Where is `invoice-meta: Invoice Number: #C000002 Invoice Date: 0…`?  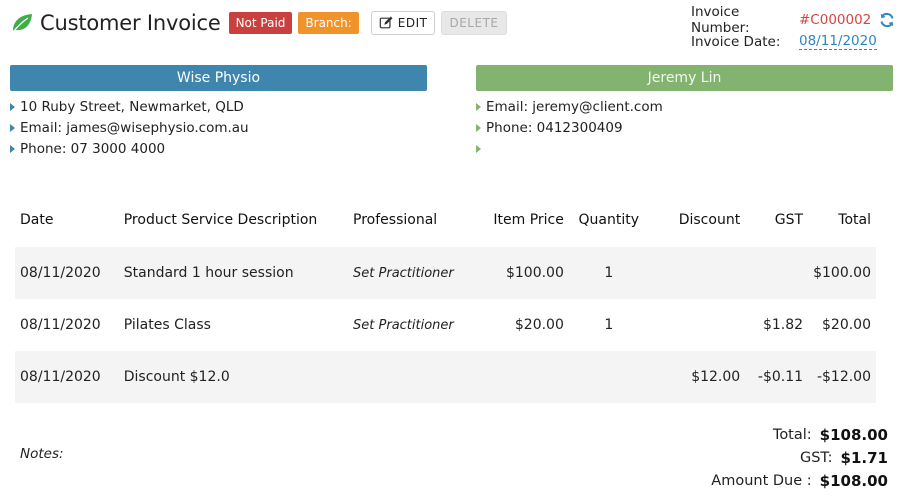
invoice-meta: Invoice Number: #C000002 Invoice Date: 0… is located at coordinates (793, 28).